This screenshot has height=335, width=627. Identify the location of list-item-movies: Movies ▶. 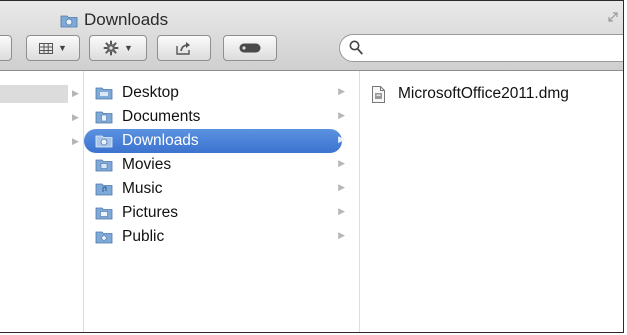
(221, 165).